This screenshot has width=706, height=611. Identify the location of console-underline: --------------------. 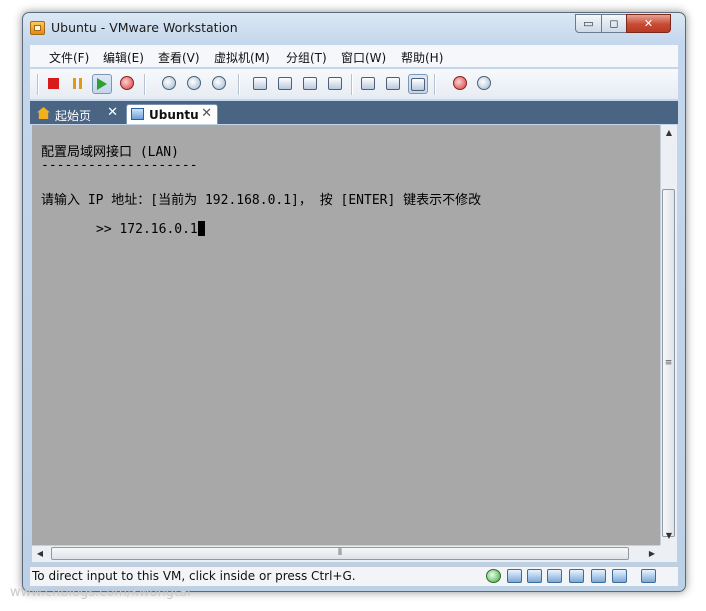
(119, 165).